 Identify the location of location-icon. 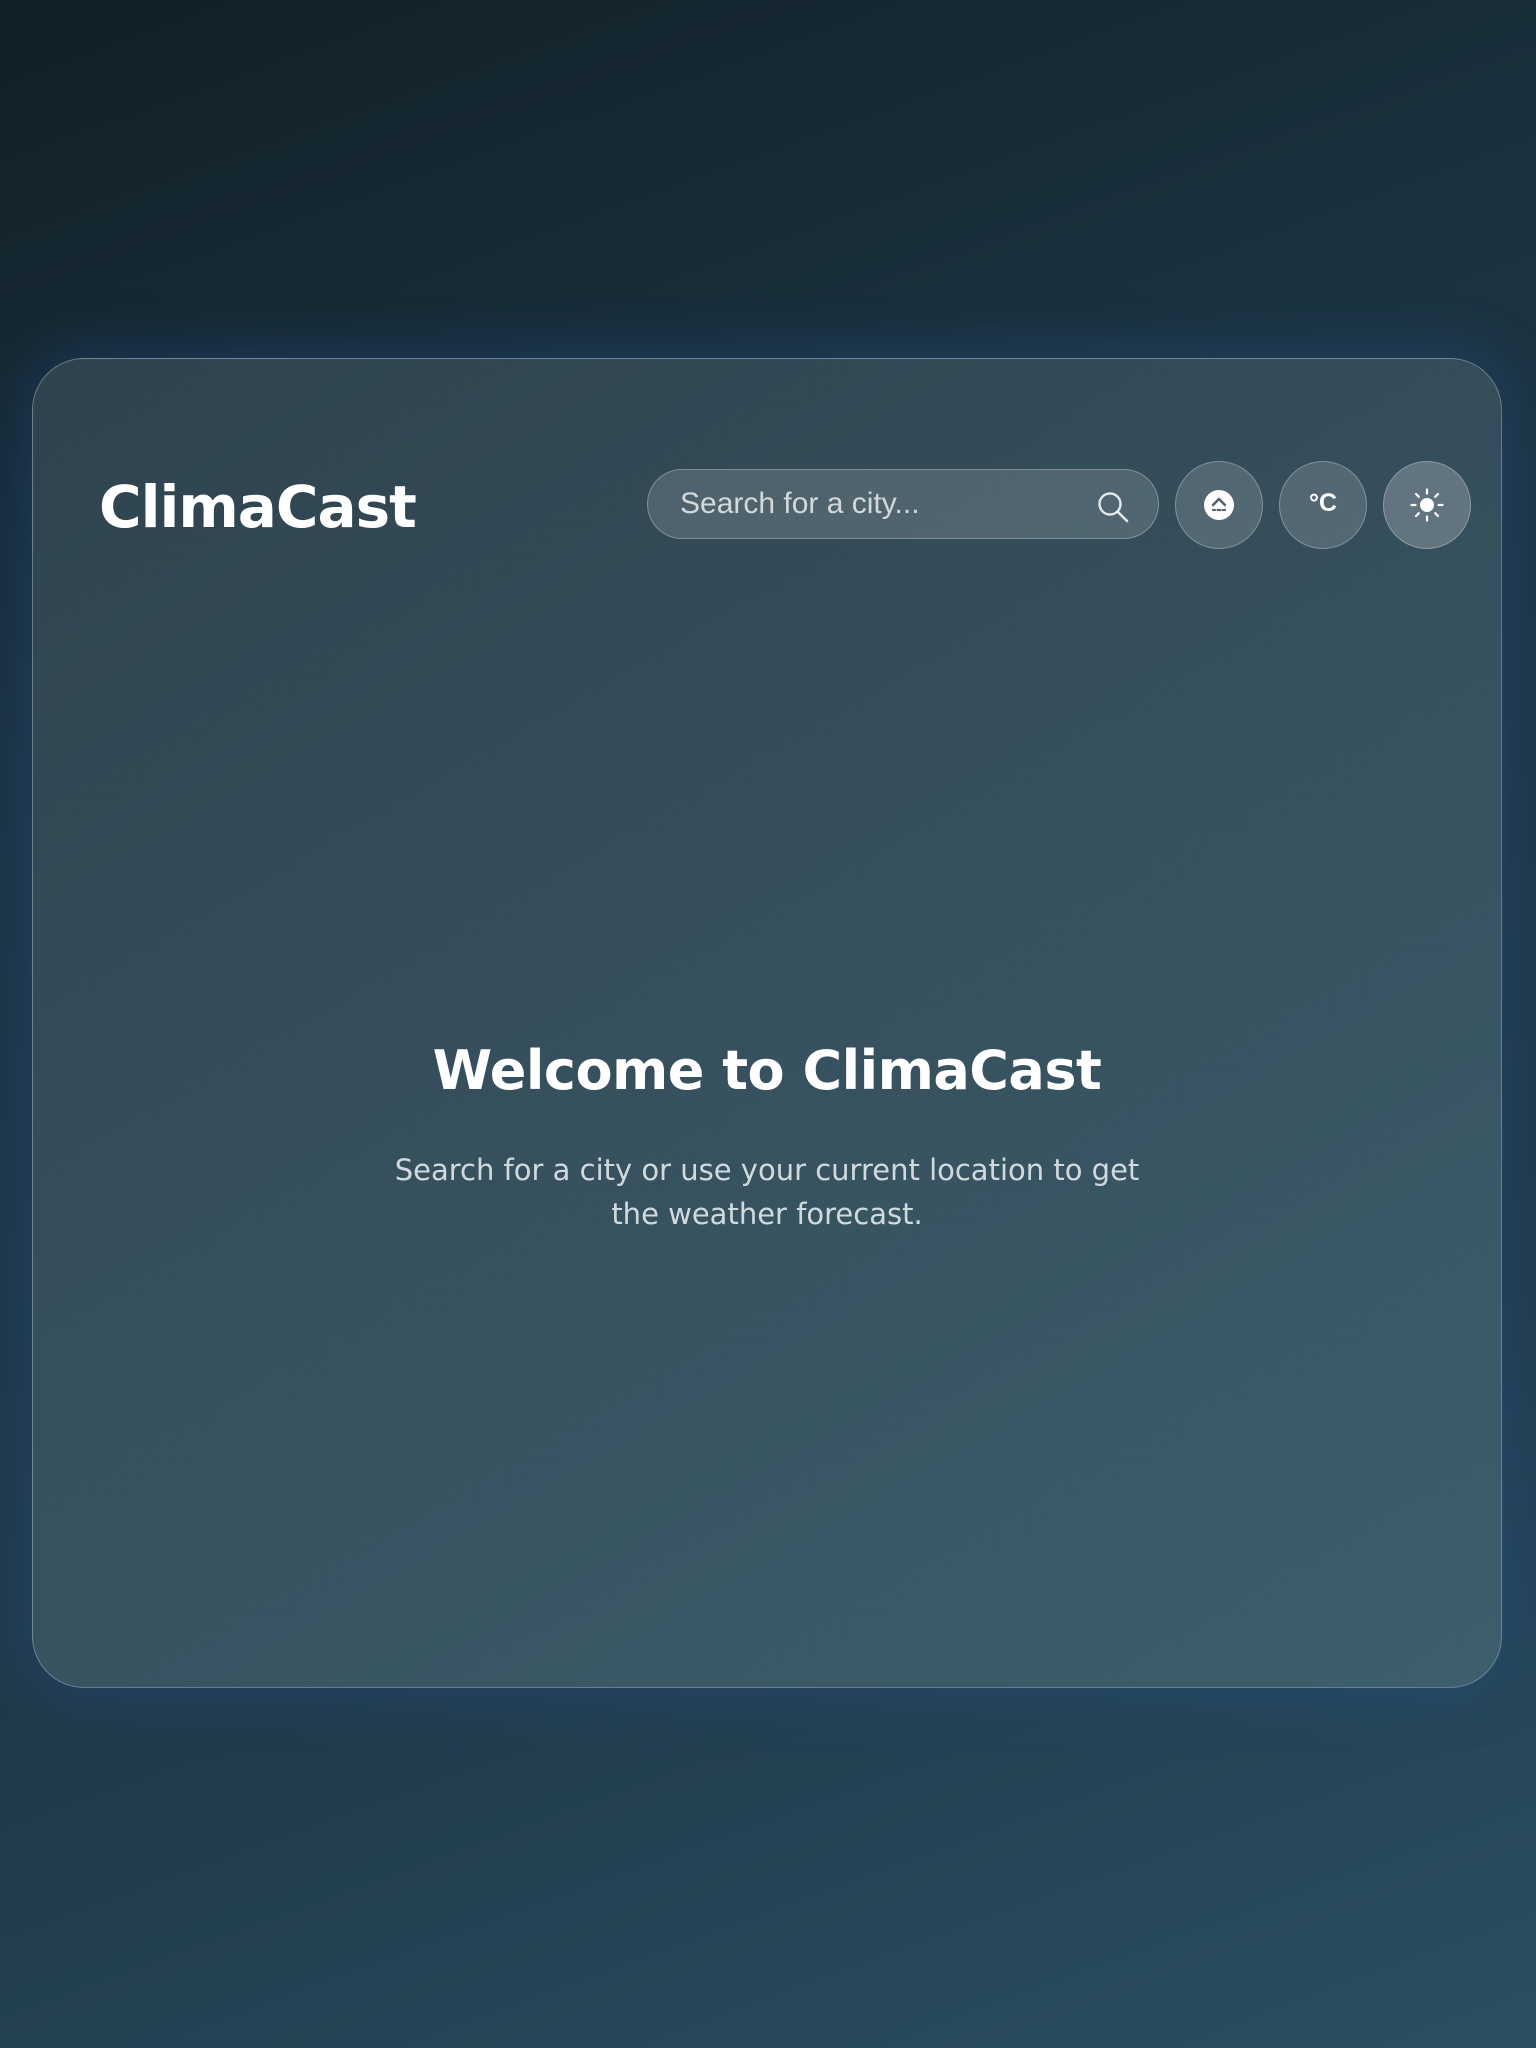
(1219, 505).